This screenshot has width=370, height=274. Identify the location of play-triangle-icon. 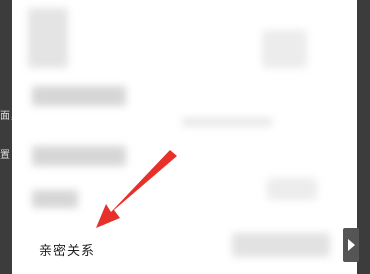
(351, 245).